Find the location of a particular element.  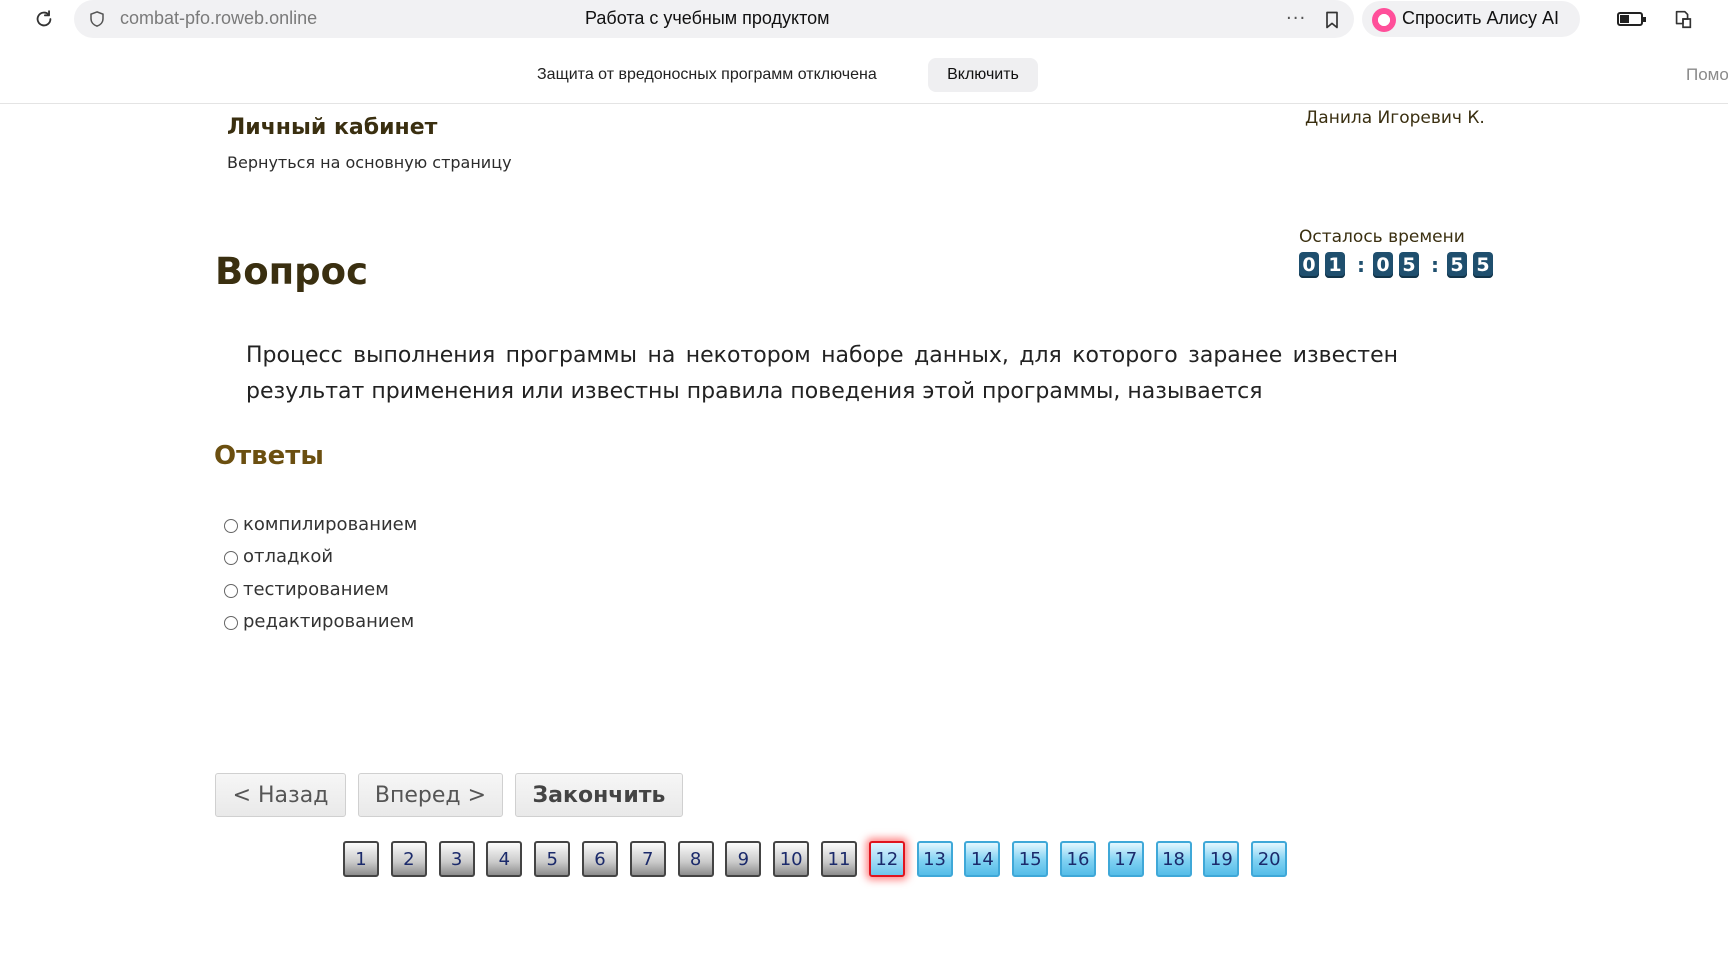

page-button: 8 is located at coordinates (695, 859).